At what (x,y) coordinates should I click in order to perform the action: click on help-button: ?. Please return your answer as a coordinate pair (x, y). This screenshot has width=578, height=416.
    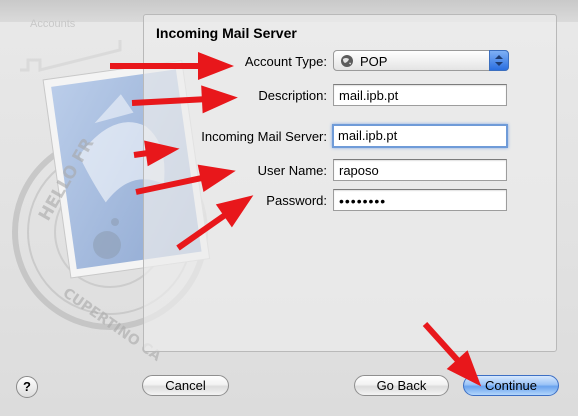
    Looking at the image, I should click on (27, 387).